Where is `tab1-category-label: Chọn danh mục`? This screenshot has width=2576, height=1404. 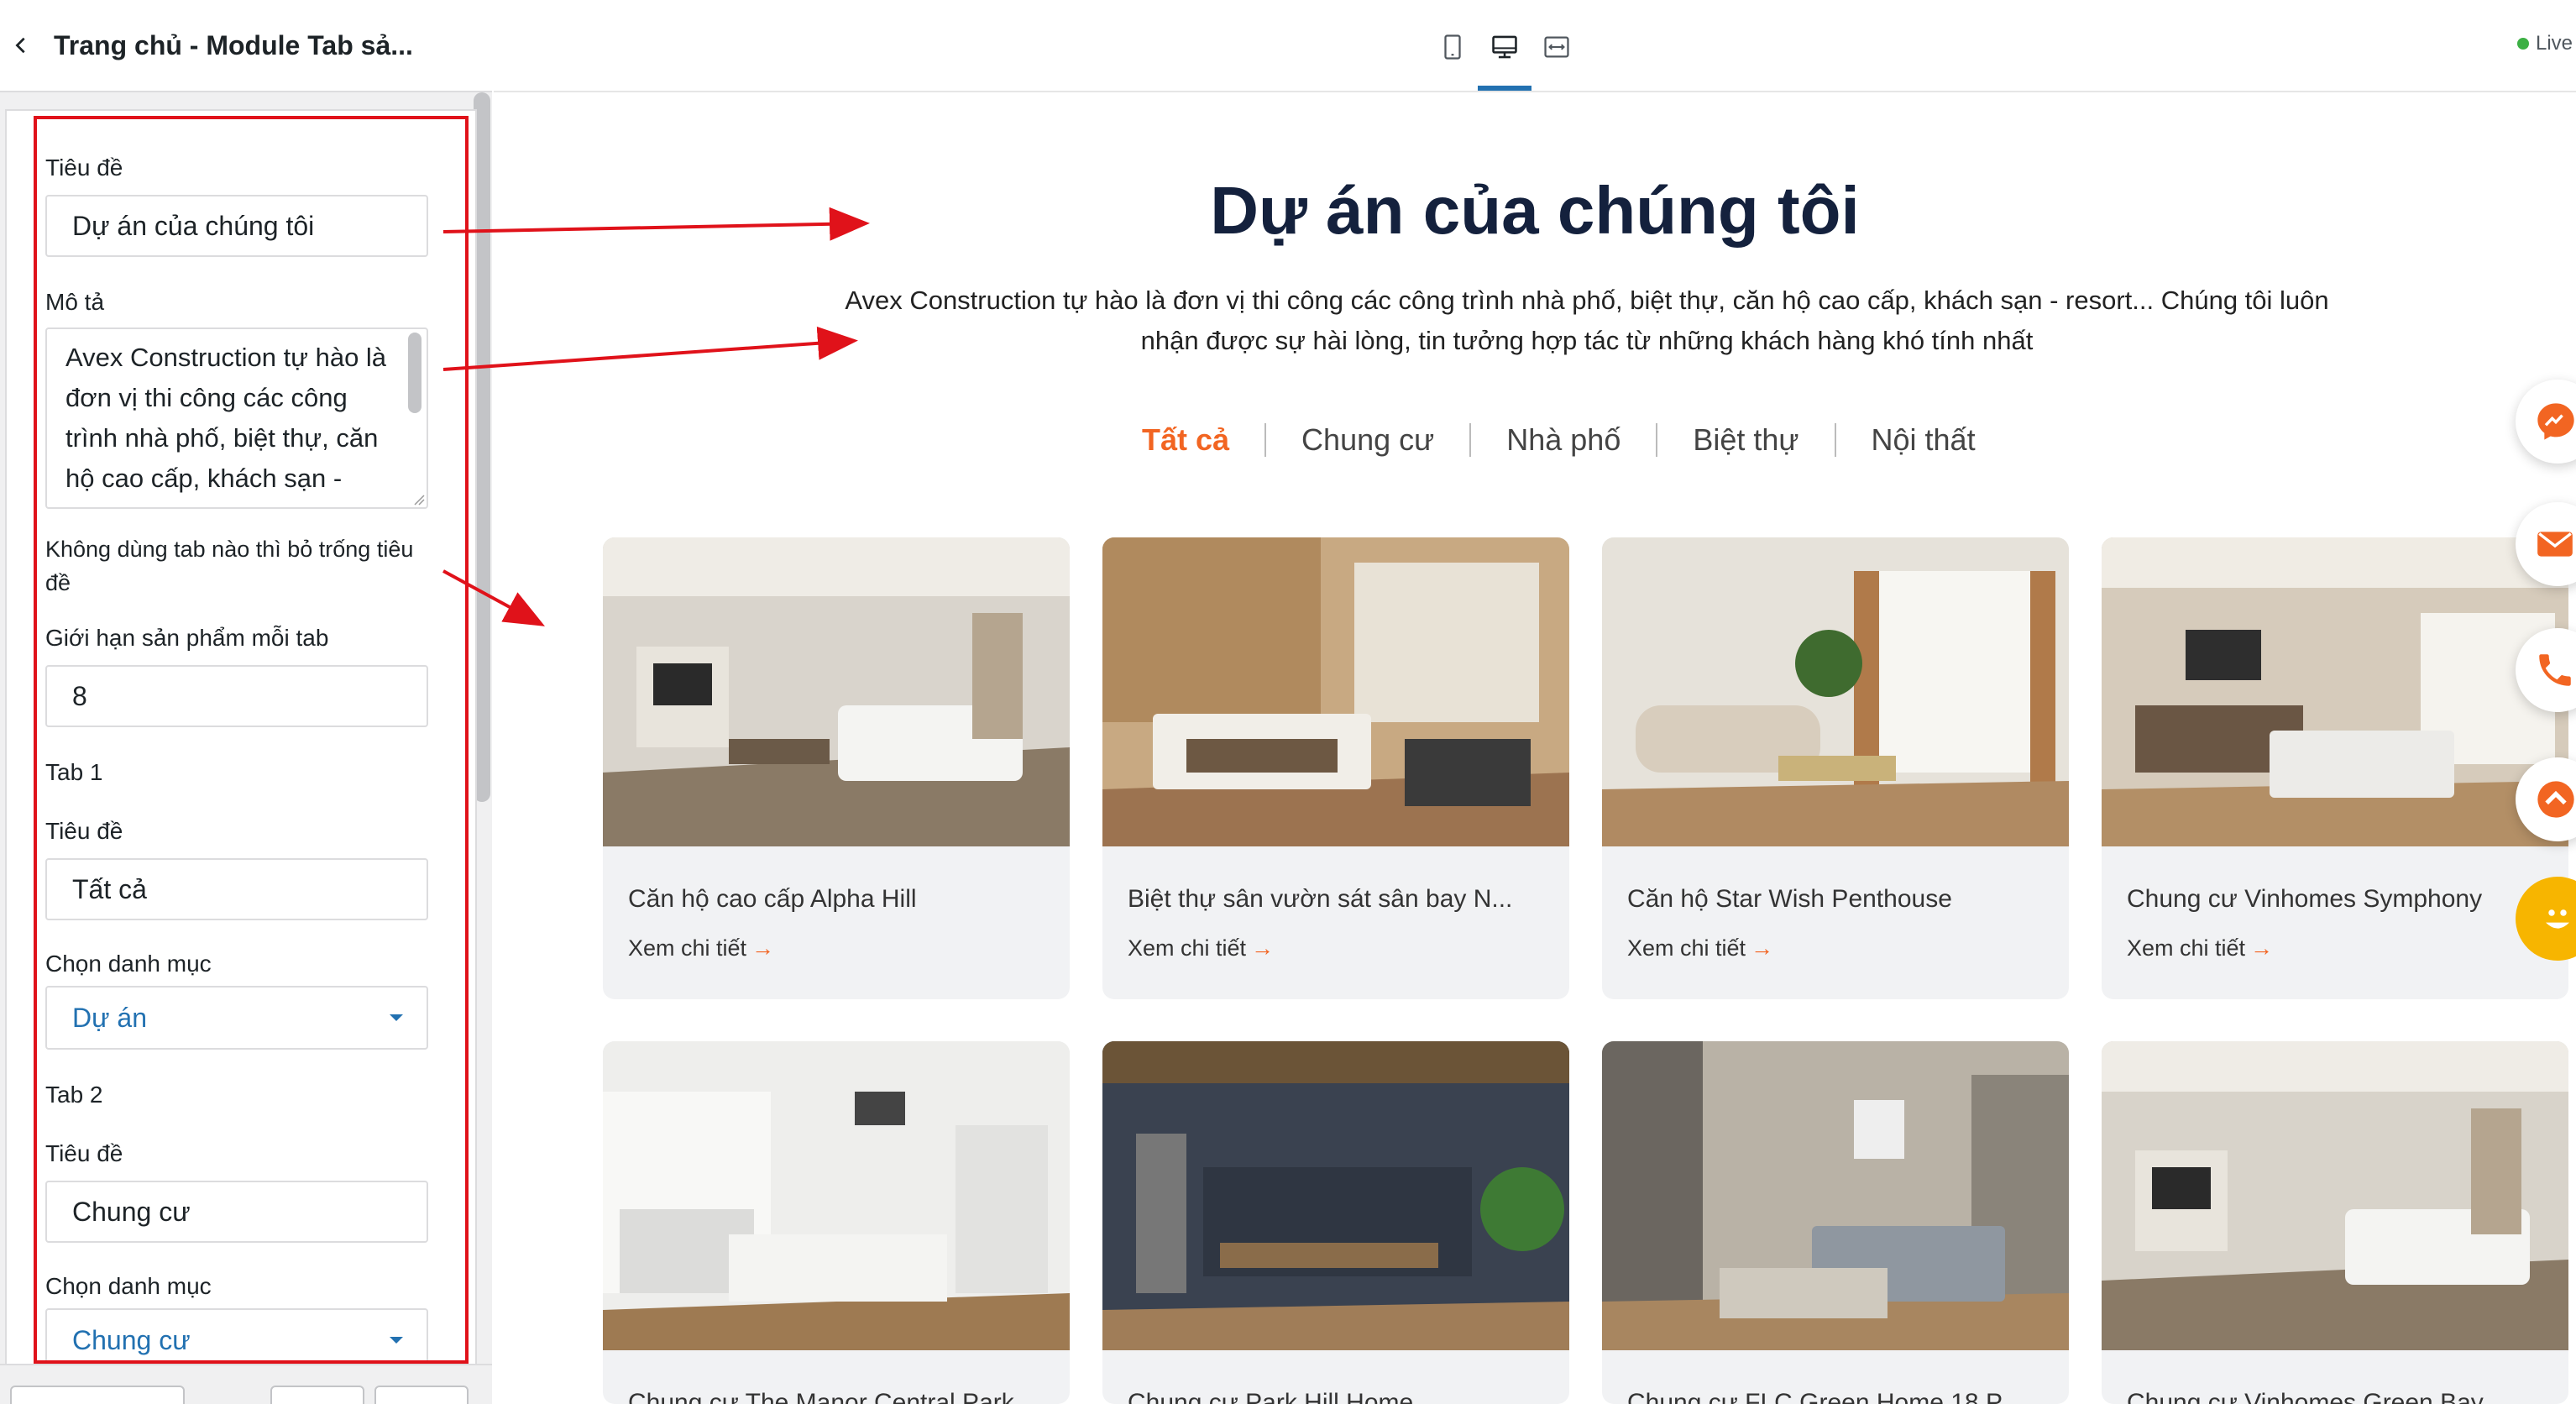 tab1-category-label: Chọn danh mục is located at coordinates (128, 964).